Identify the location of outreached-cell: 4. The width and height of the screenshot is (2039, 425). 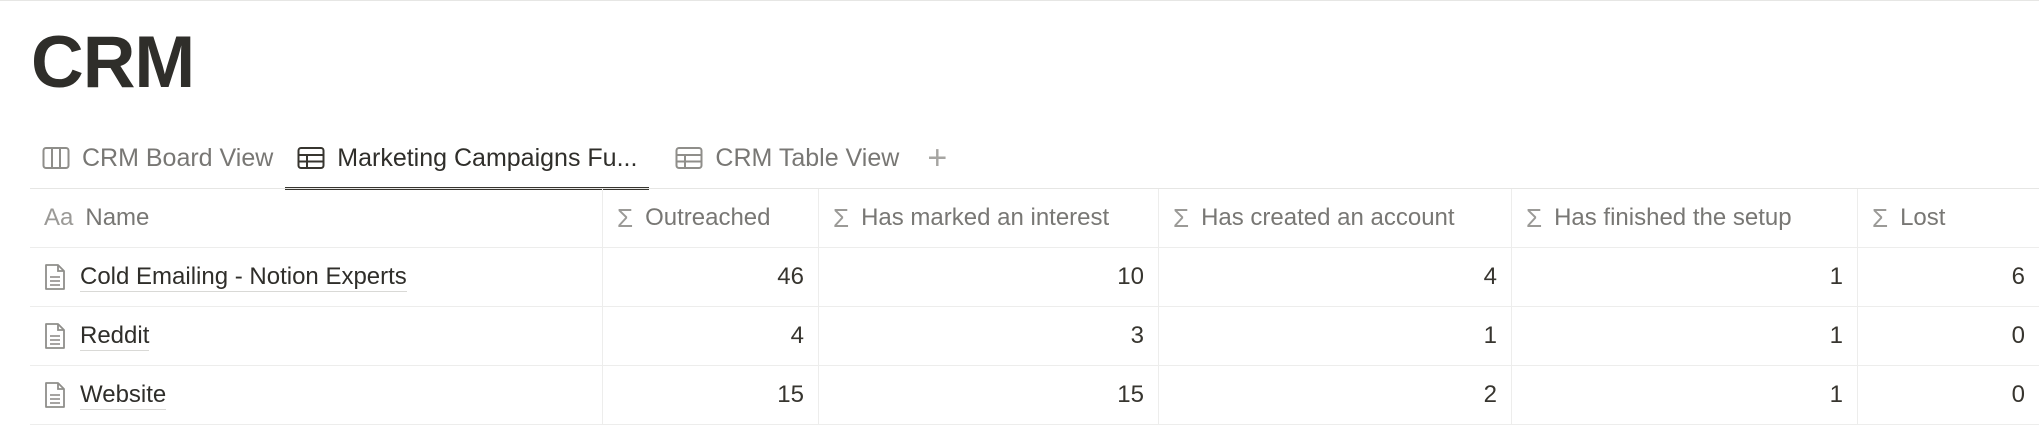
(711, 336).